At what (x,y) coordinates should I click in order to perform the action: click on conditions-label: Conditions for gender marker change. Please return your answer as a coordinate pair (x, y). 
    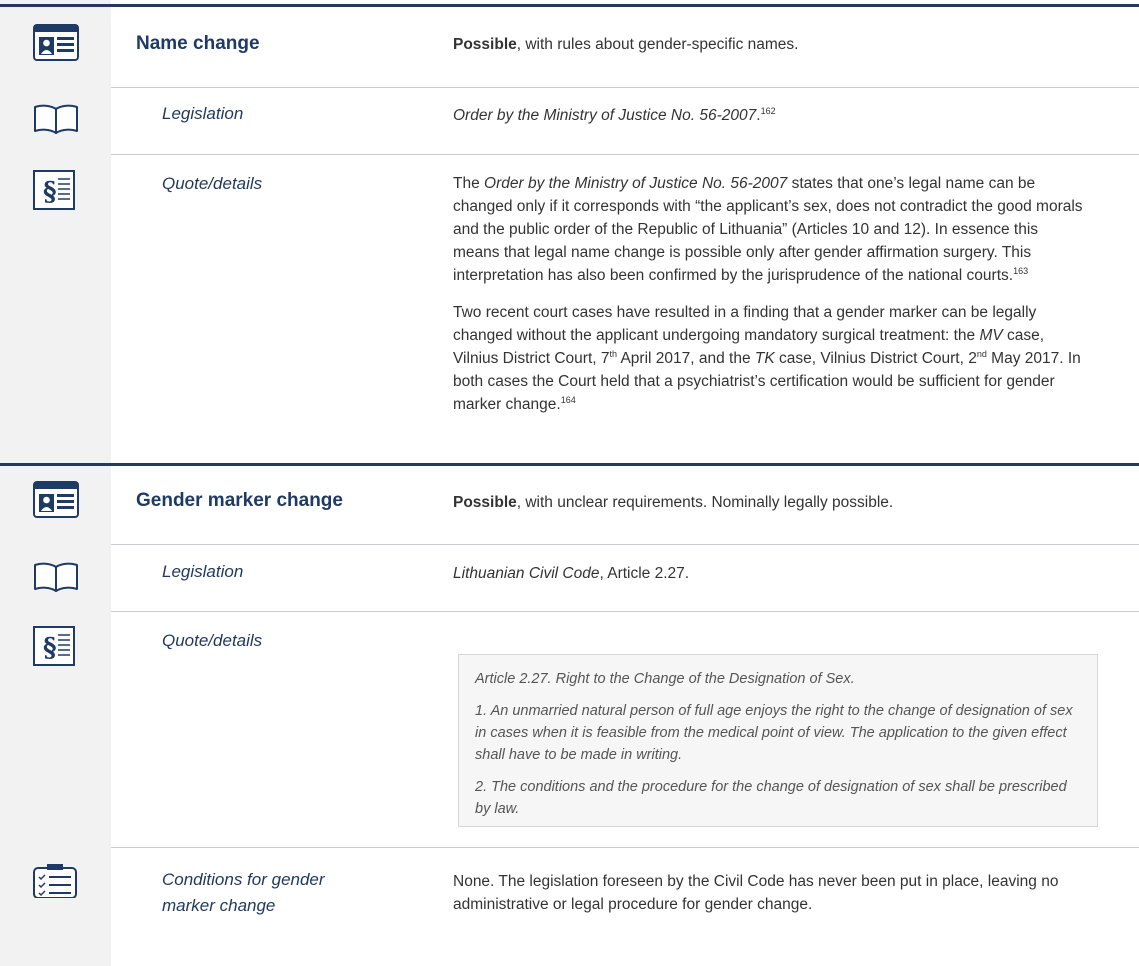
    Looking at the image, I should click on (243, 893).